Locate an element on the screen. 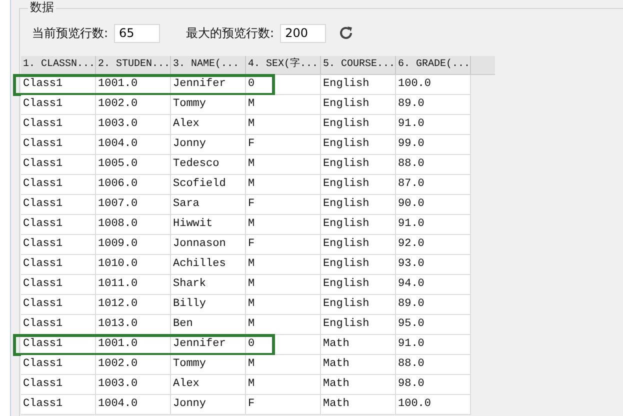 Image resolution: width=623 pixels, height=416 pixels. table-cell: 1012.0 is located at coordinates (133, 304).